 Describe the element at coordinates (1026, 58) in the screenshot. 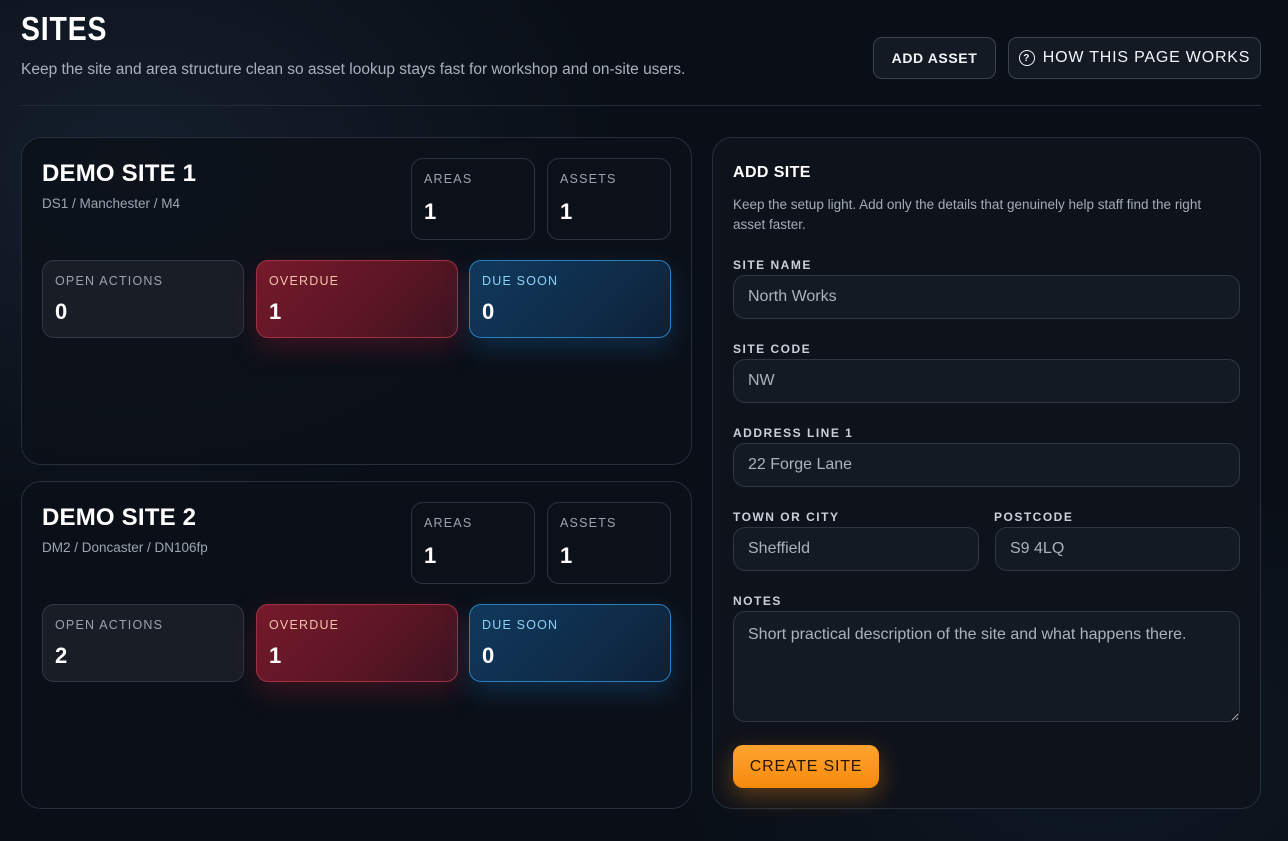

I see `question-icon: ?` at that location.